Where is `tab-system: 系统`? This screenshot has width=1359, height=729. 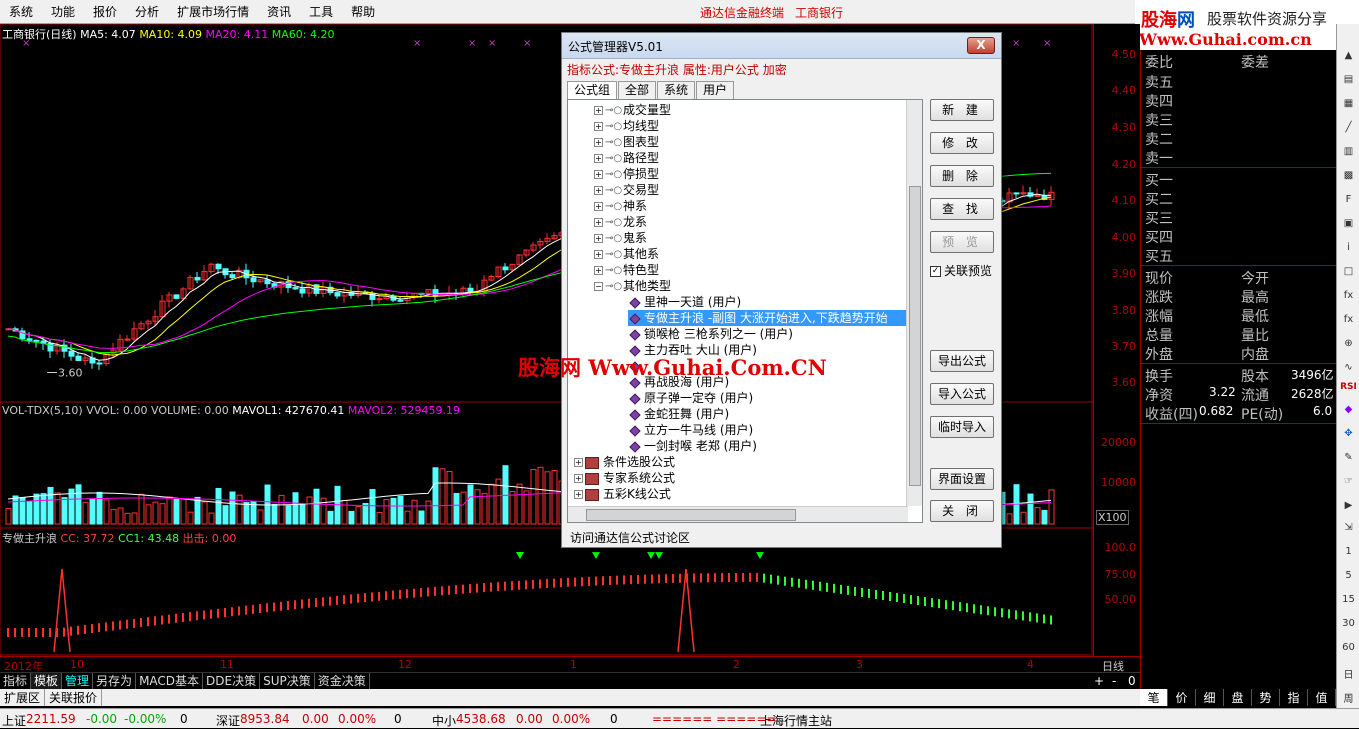 tab-system: 系统 is located at coordinates (676, 90).